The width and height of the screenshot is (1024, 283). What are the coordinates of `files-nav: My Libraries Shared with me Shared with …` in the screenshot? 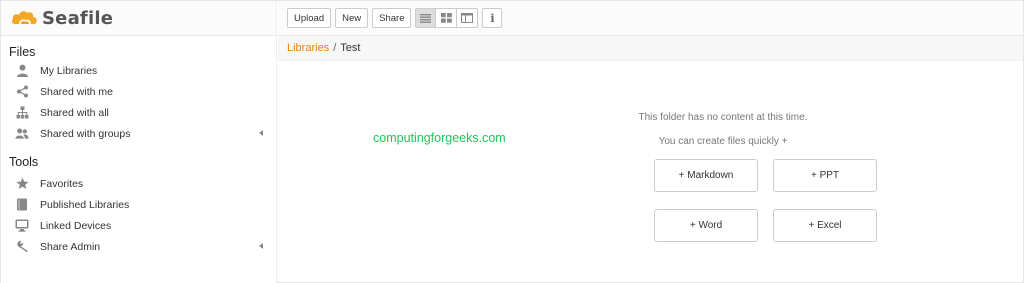 It's located at (138, 102).